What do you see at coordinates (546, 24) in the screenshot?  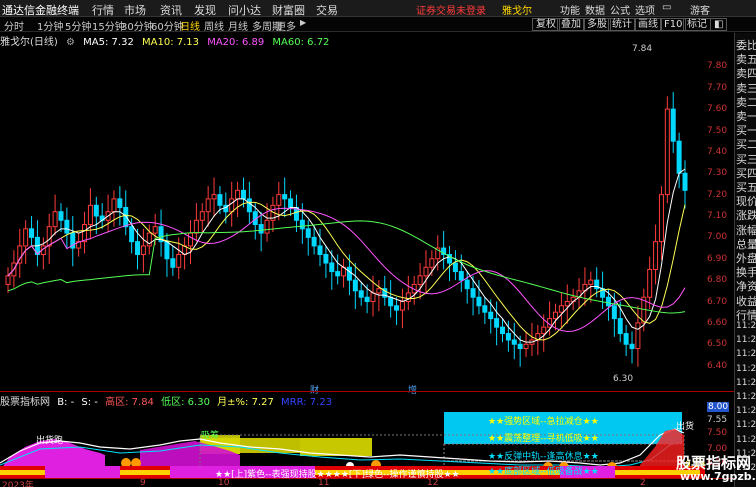 I see `fuquan-button: 复权` at bounding box center [546, 24].